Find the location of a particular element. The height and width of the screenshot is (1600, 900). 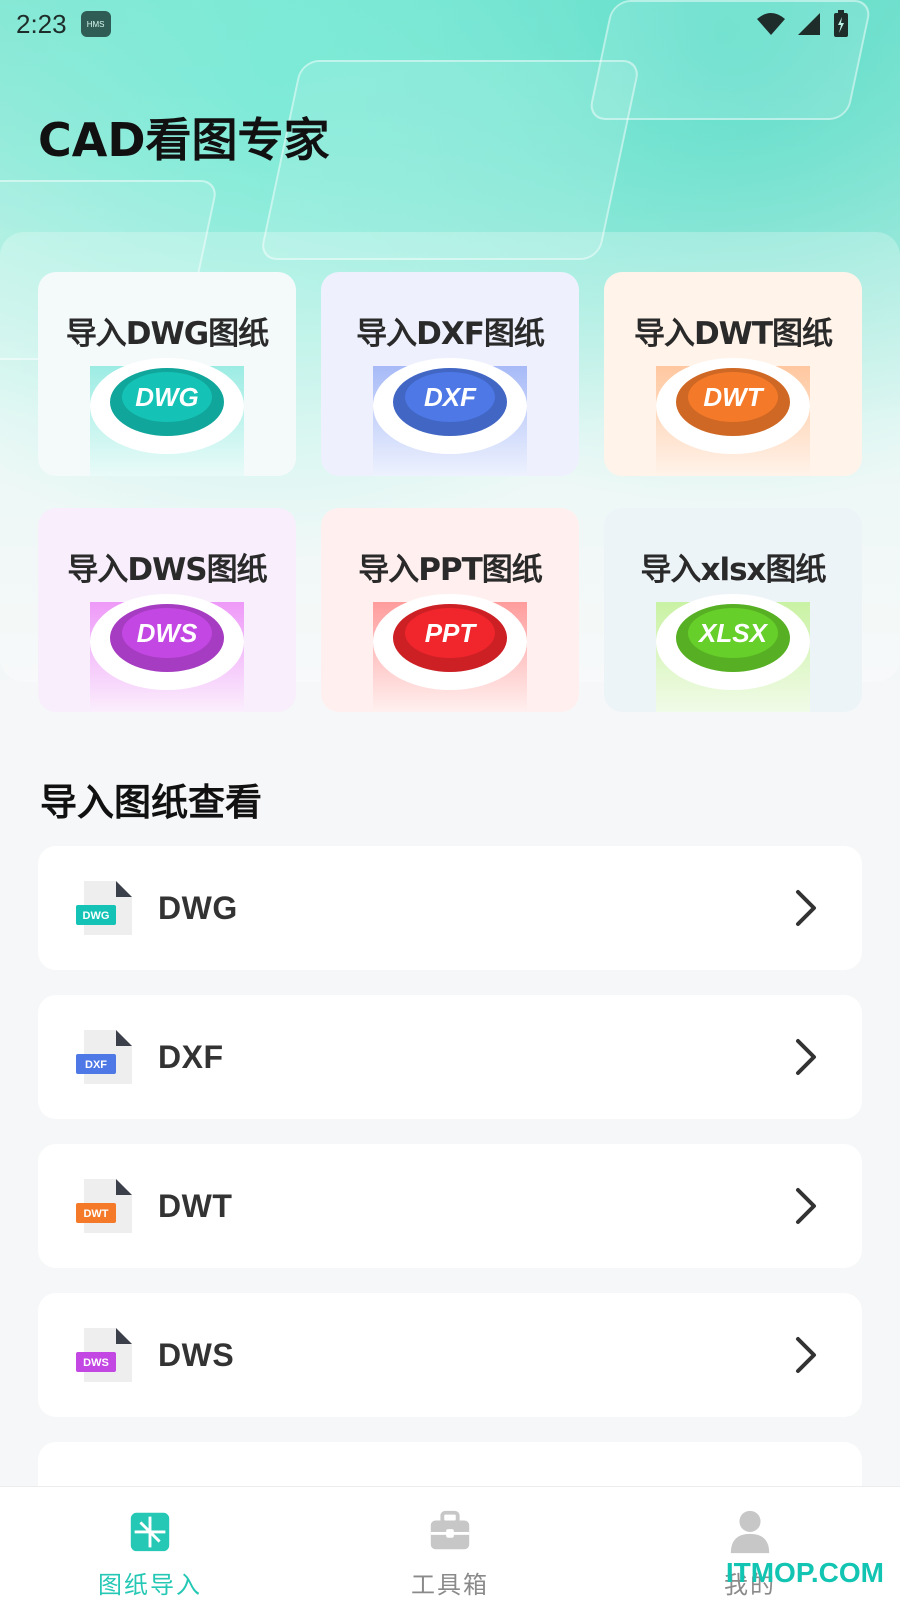

drawing-import-icon is located at coordinates (150, 1532).